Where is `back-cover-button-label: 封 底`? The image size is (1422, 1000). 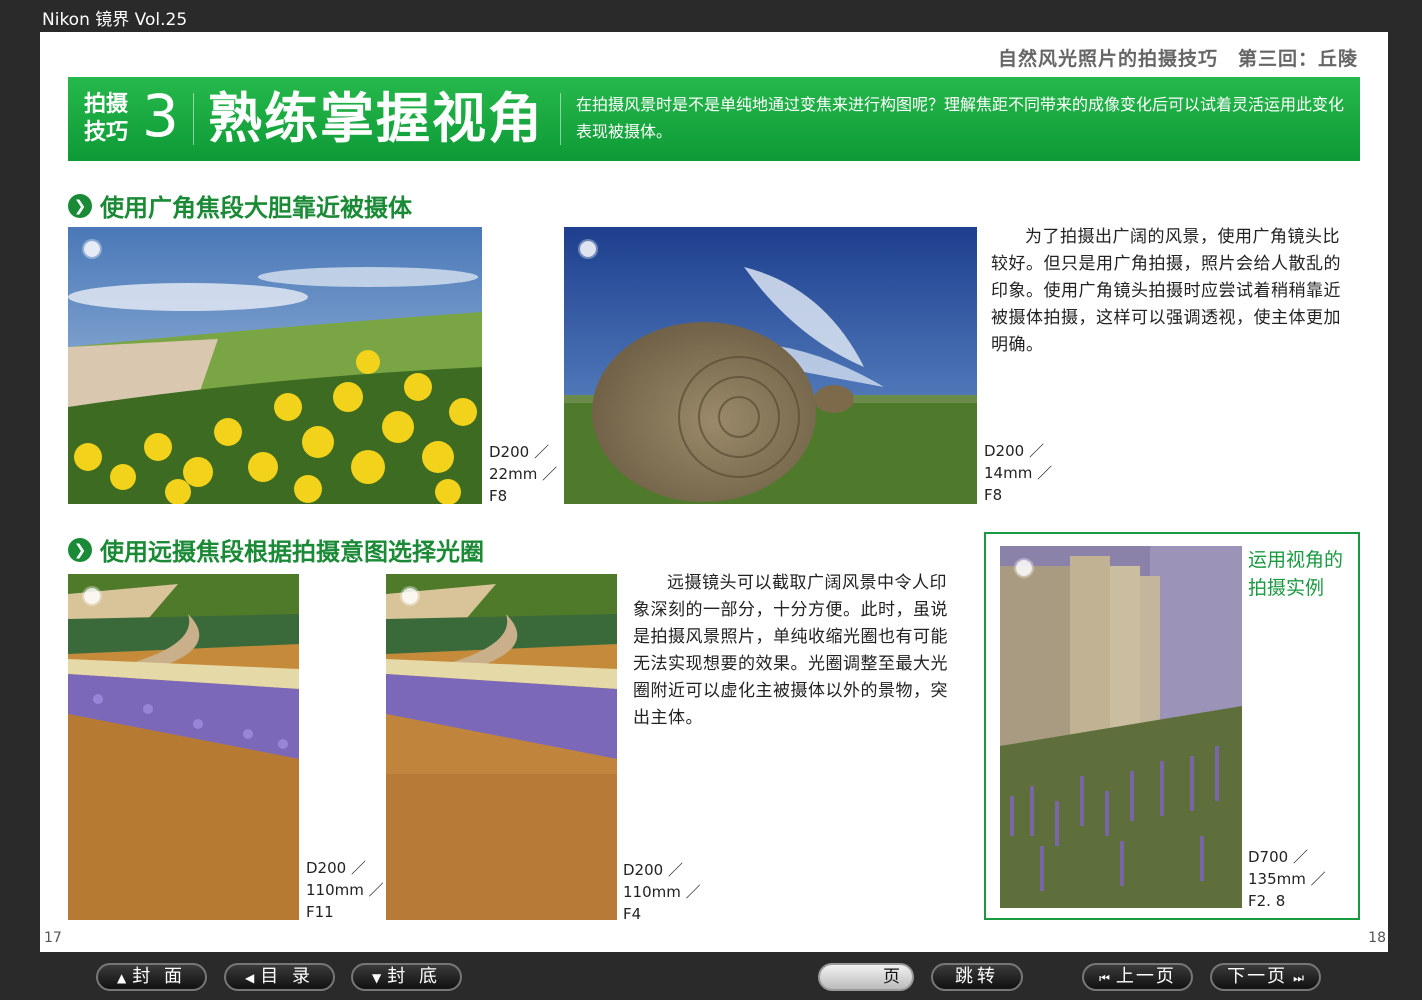
back-cover-button-label: 封 底 is located at coordinates (414, 976).